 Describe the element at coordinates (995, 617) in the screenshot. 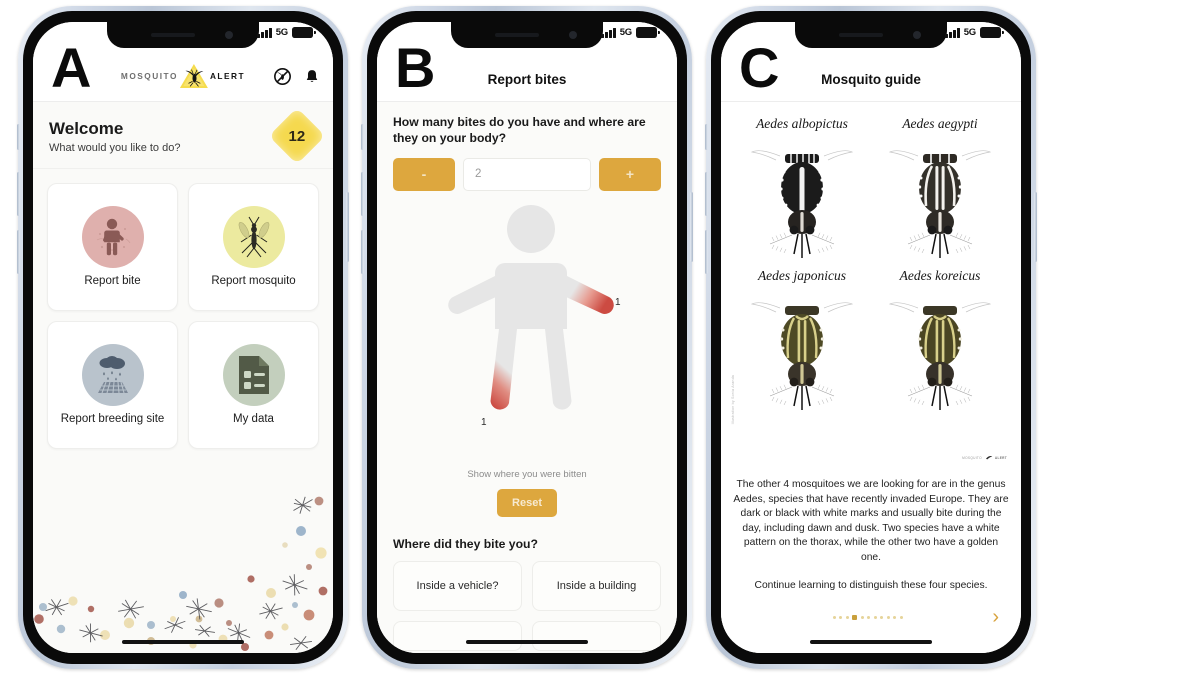

I see `next-page-arrow-icon: ›` at that location.